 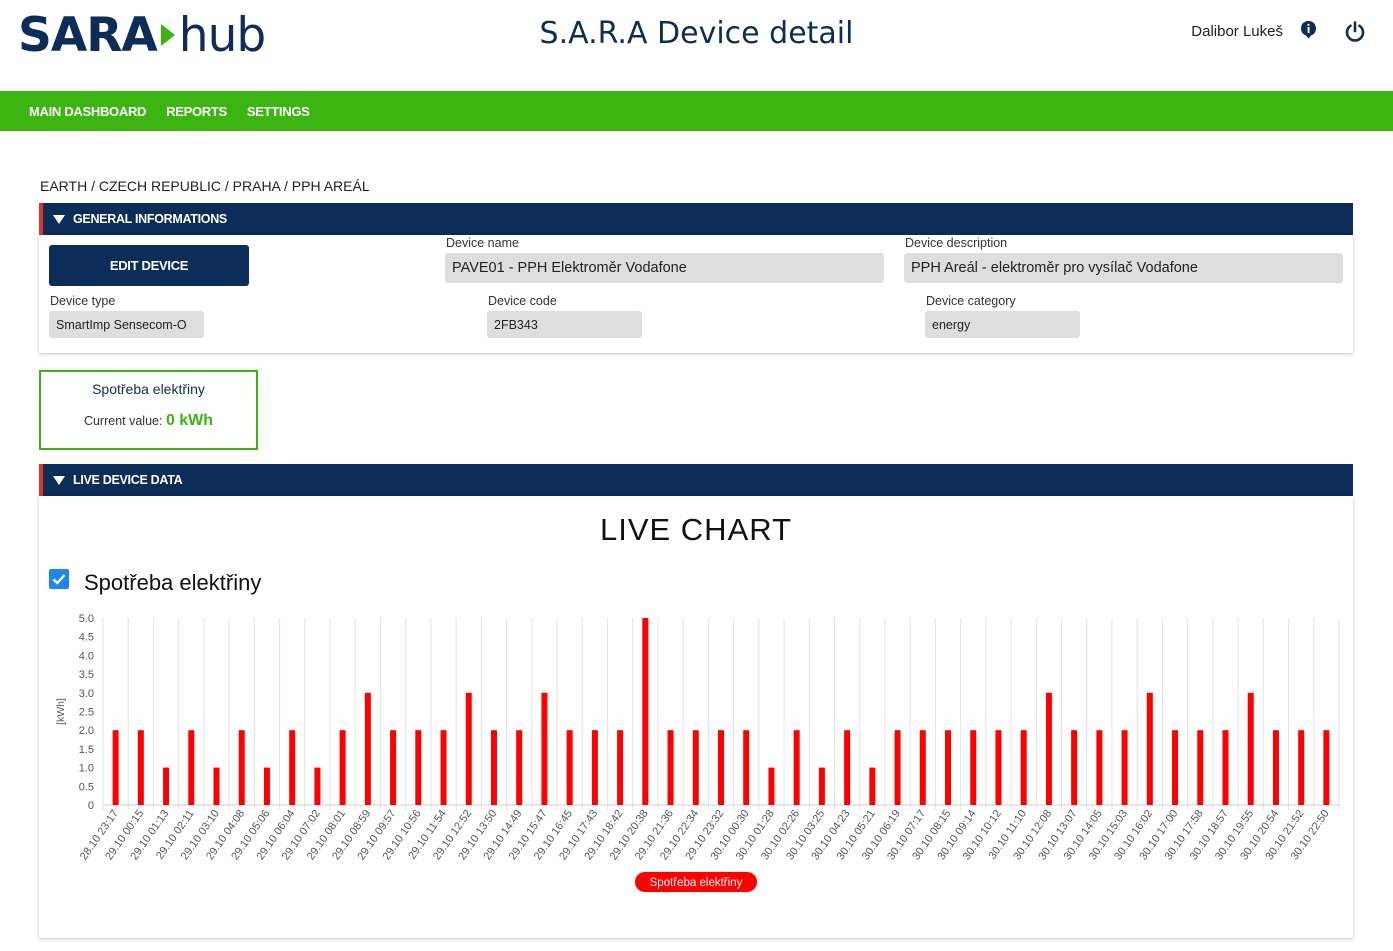 What do you see at coordinates (696, 529) in the screenshot?
I see `live-chart-title: LIVE CHART` at bounding box center [696, 529].